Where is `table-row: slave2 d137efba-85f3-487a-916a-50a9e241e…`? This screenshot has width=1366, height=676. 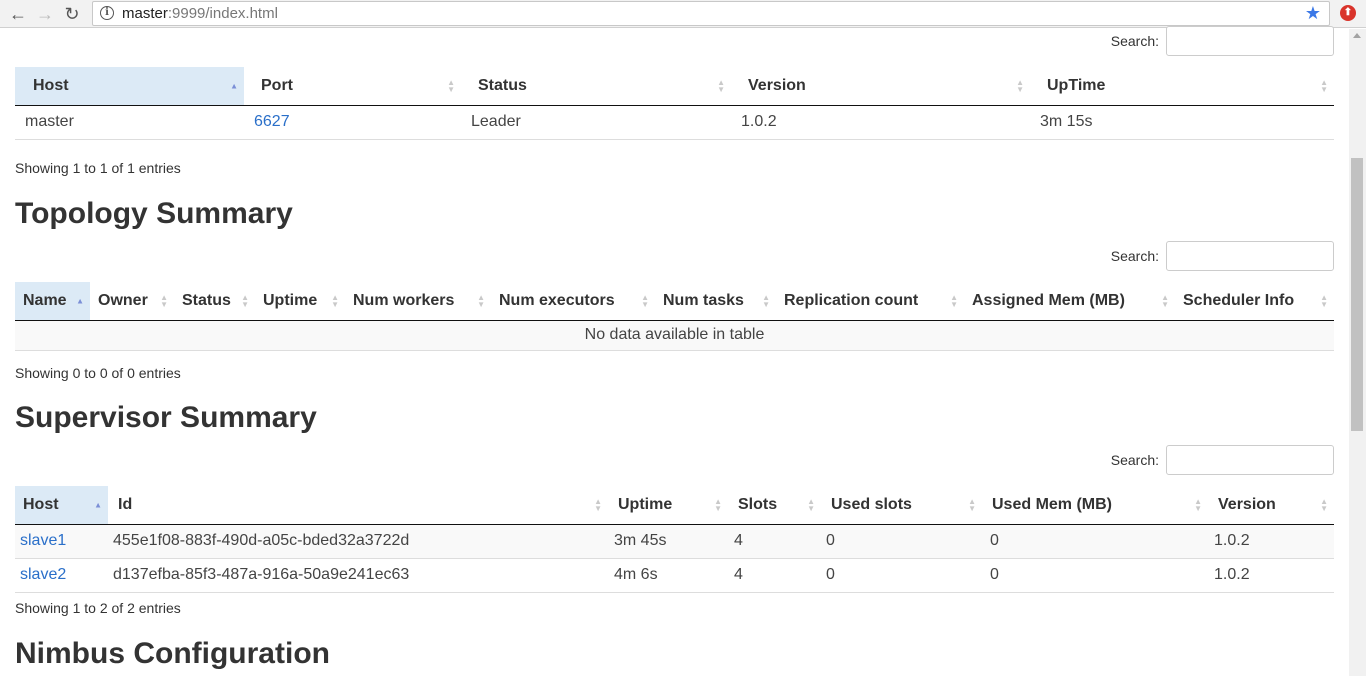
table-row: slave2 d137efba-85f3-487a-916a-50a9e241e… is located at coordinates (674, 575).